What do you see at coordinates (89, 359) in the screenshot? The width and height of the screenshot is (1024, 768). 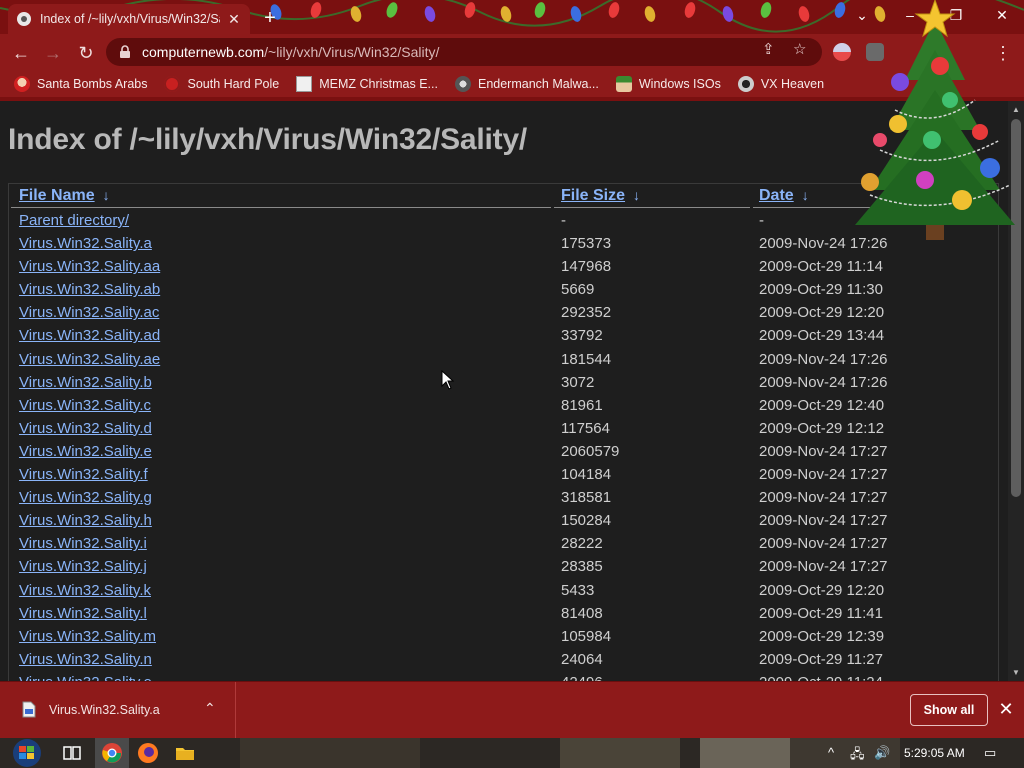 I see `file-link: Virus.Win32.Sality.ae` at bounding box center [89, 359].